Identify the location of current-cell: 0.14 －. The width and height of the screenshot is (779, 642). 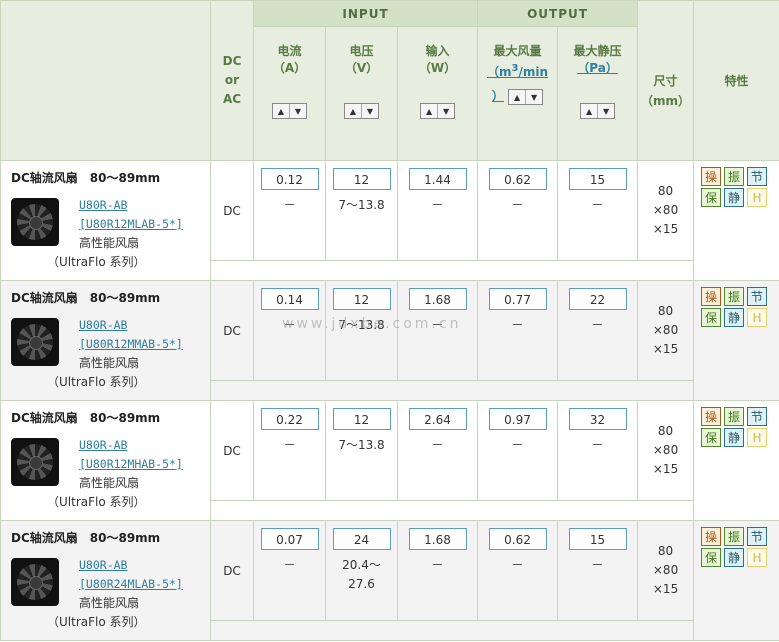
(289, 330).